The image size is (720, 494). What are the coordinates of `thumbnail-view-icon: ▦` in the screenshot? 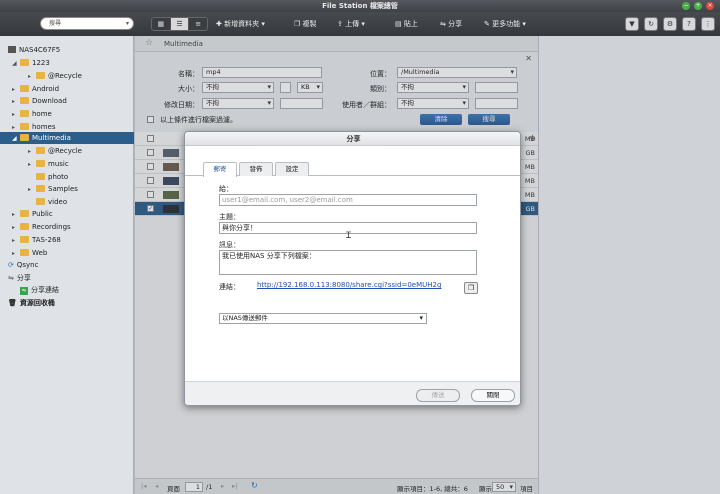 It's located at (161, 24).